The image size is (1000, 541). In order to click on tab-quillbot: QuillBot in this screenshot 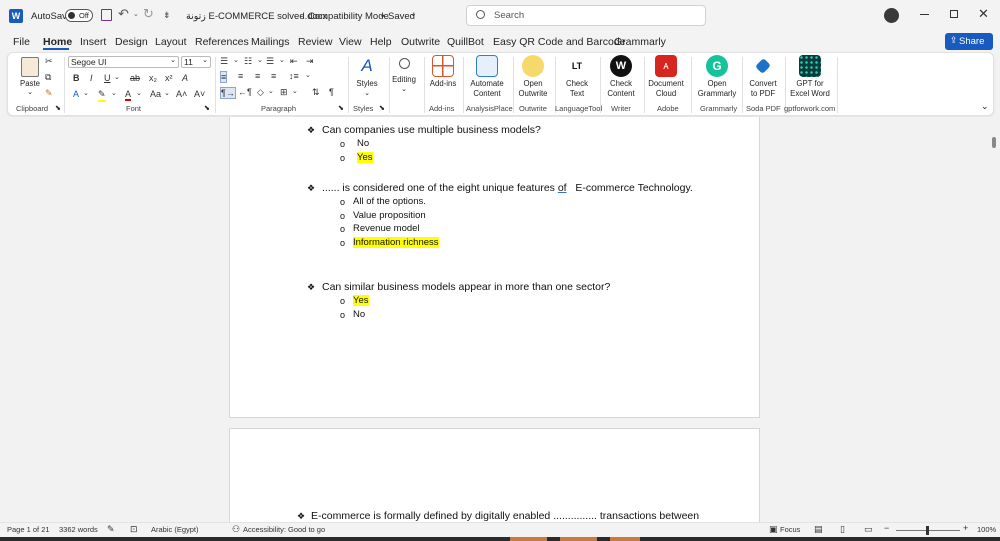, I will do `click(465, 42)`.